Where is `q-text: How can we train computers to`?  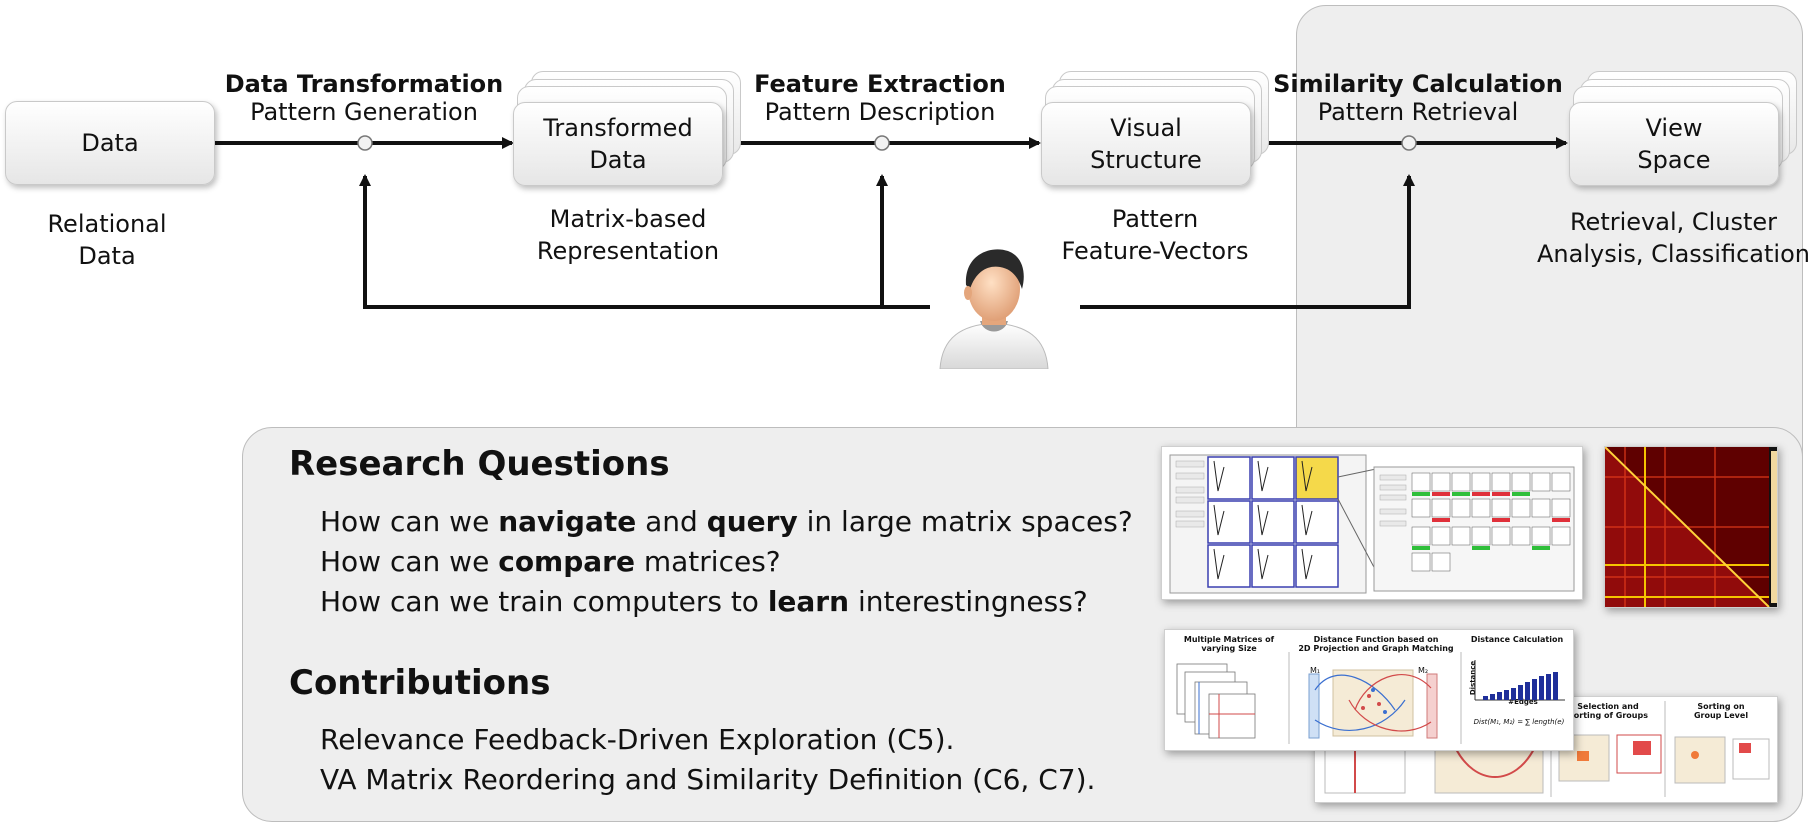 q-text: How can we train computers to is located at coordinates (544, 601).